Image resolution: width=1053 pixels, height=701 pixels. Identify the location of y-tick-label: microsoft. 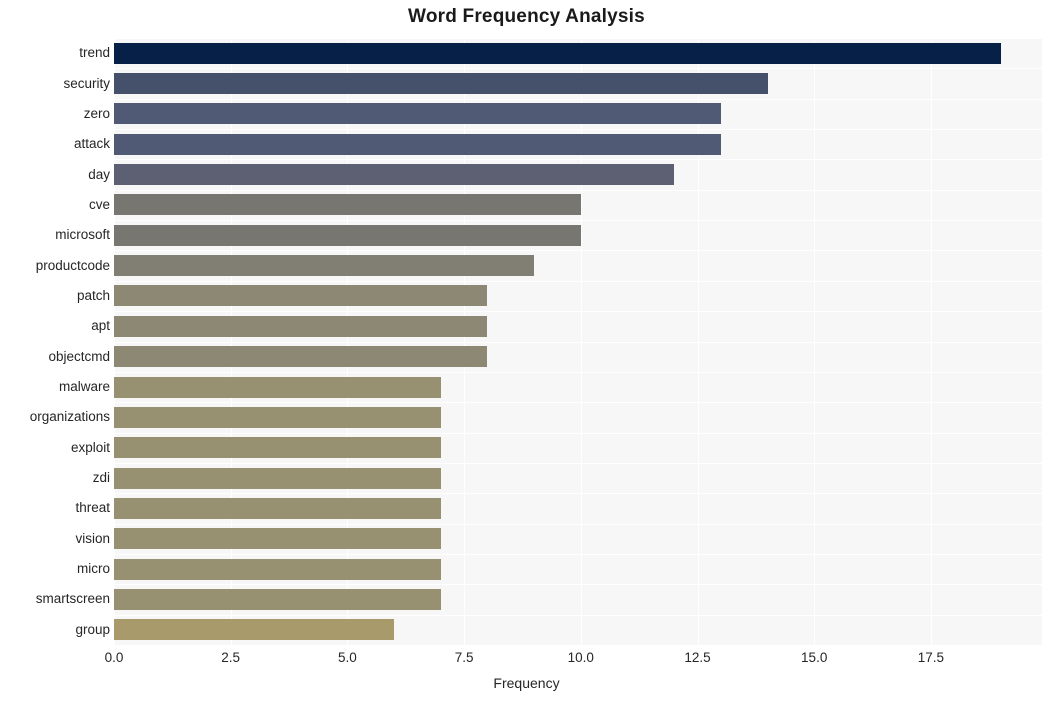
(82, 235).